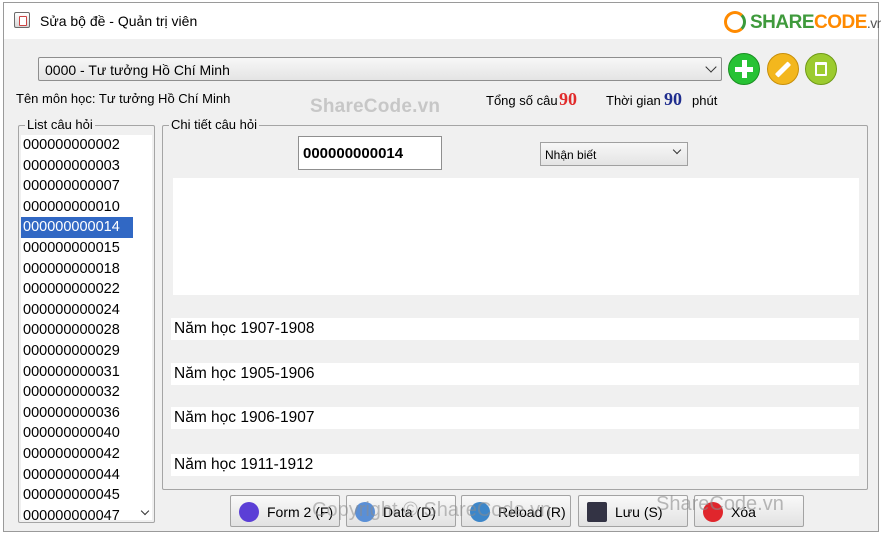 This screenshot has width=881, height=535. I want to click on delete-set-button, so click(821, 69).